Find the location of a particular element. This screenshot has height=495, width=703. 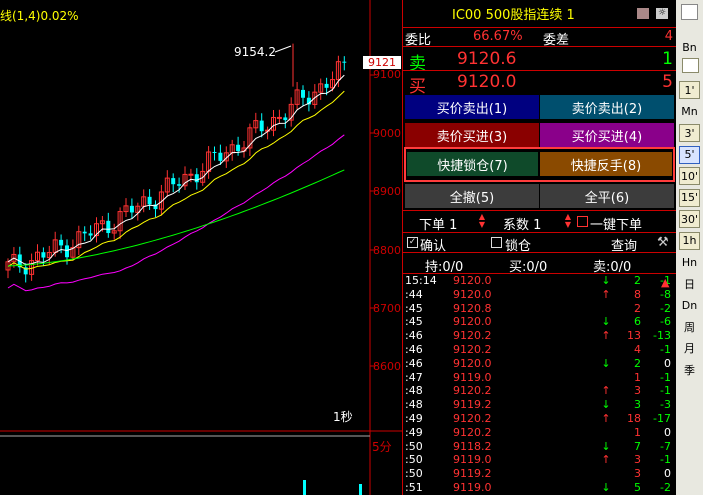

volume-bar is located at coordinates (360, 489).